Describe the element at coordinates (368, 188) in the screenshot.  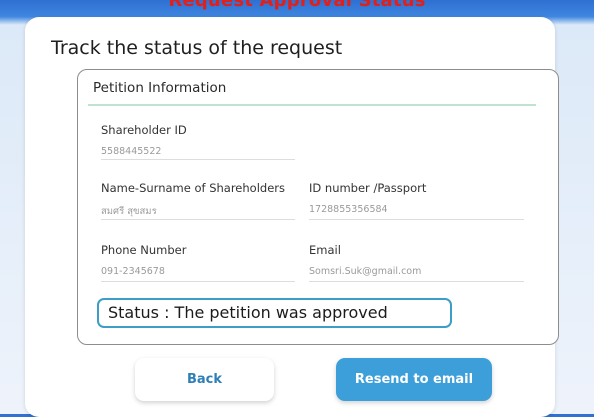
I see `id-number-label: ID number /Passport` at that location.